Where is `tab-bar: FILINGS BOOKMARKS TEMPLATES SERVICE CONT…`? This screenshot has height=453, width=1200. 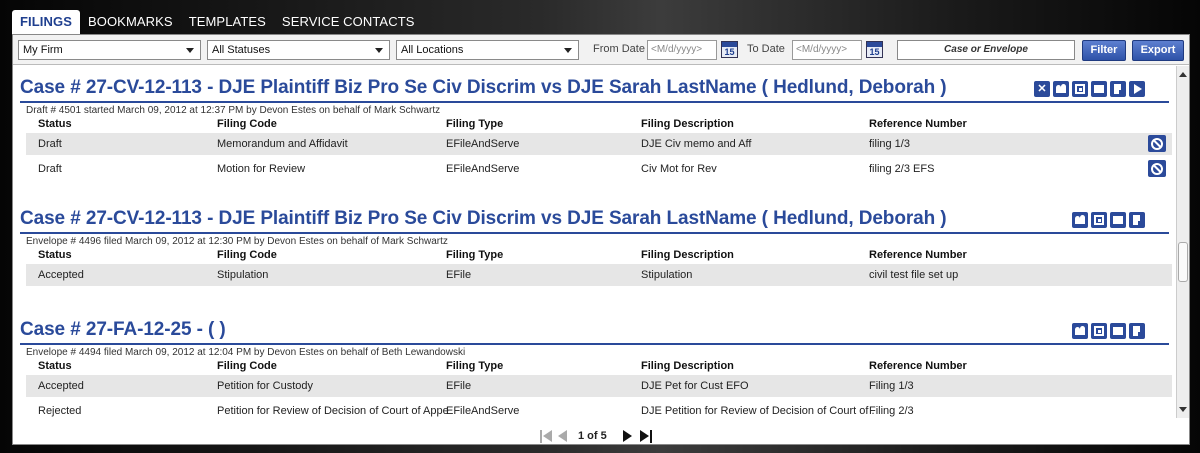 tab-bar: FILINGS BOOKMARKS TEMPLATES SERVICE CONT… is located at coordinates (217, 22).